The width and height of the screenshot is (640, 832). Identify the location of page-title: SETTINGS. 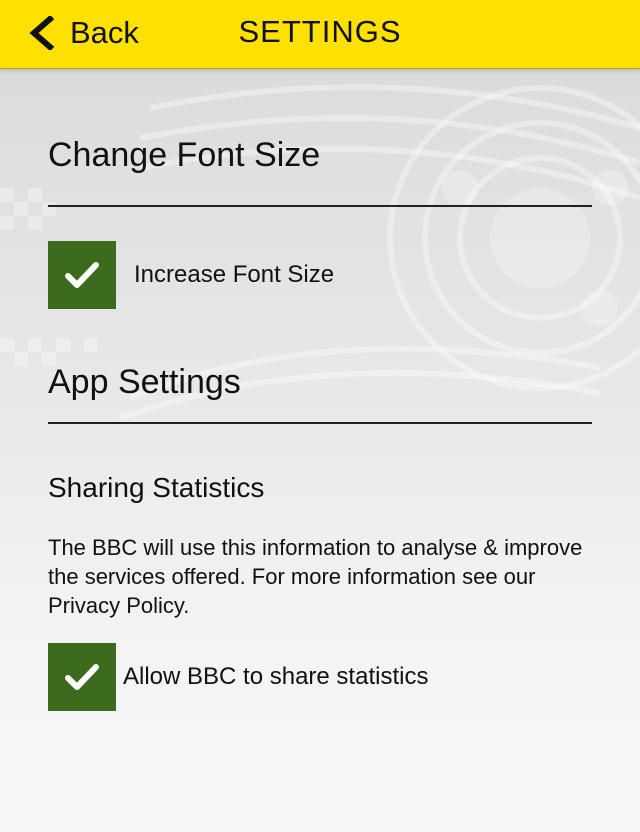
(320, 31).